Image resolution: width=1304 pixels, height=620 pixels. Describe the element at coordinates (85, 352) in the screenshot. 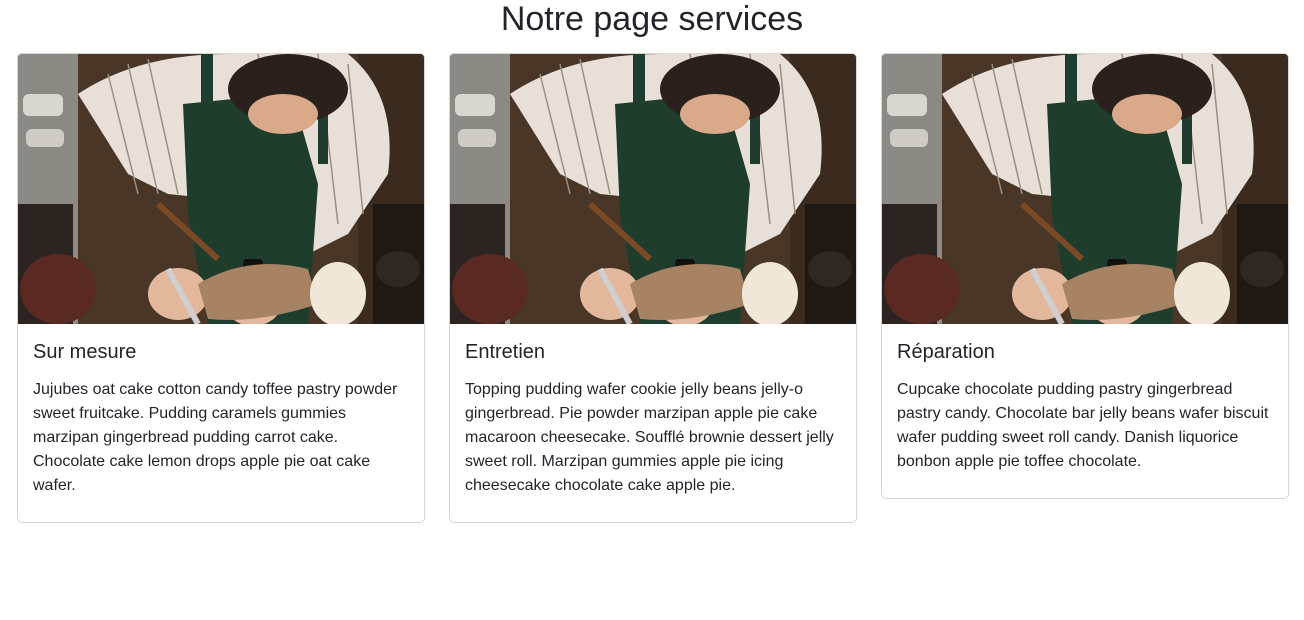

I see `card-title: Sur mesure` at that location.